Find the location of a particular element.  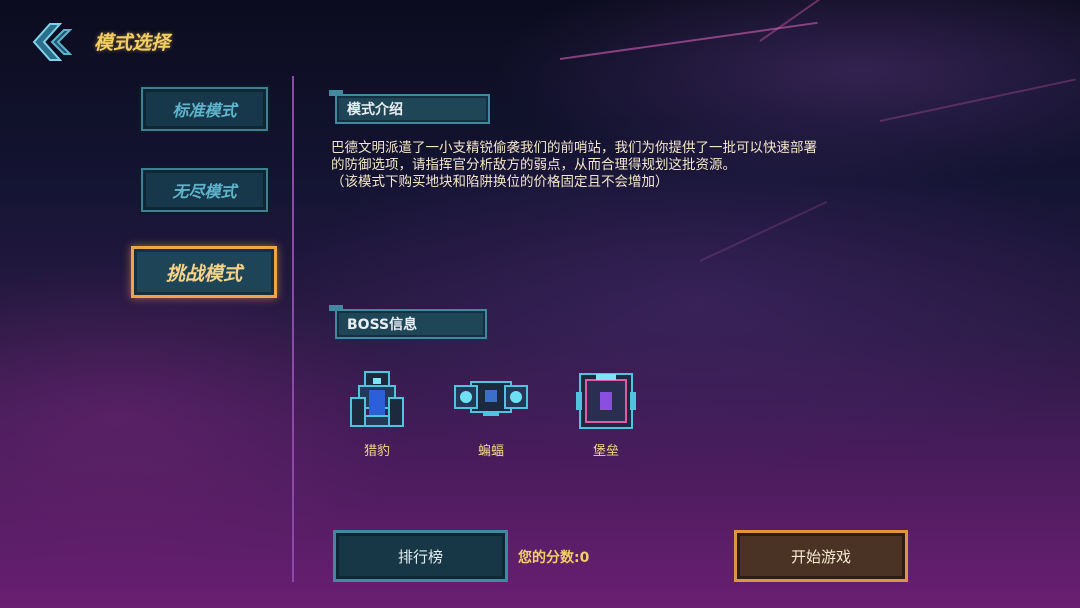

cheetah-ship-icon is located at coordinates (377, 399).